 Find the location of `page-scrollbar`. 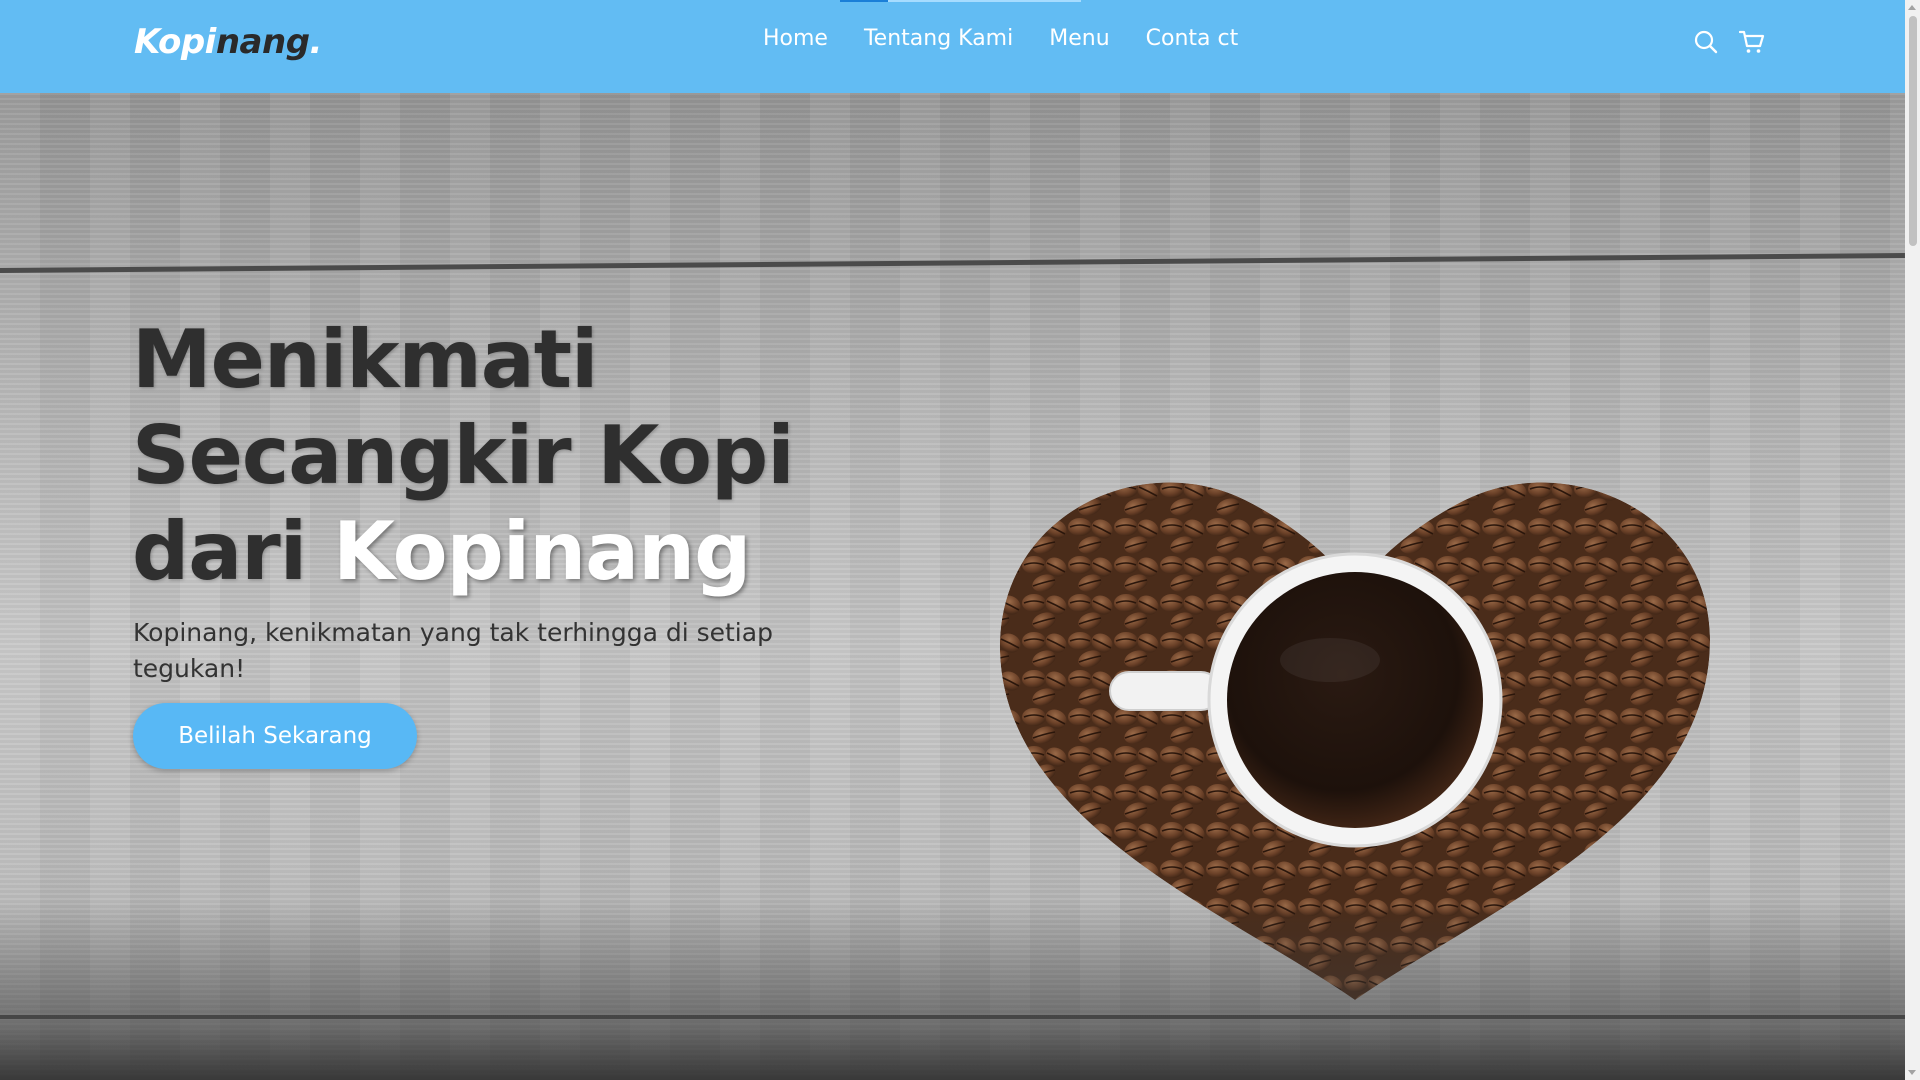

page-scrollbar is located at coordinates (1912, 540).